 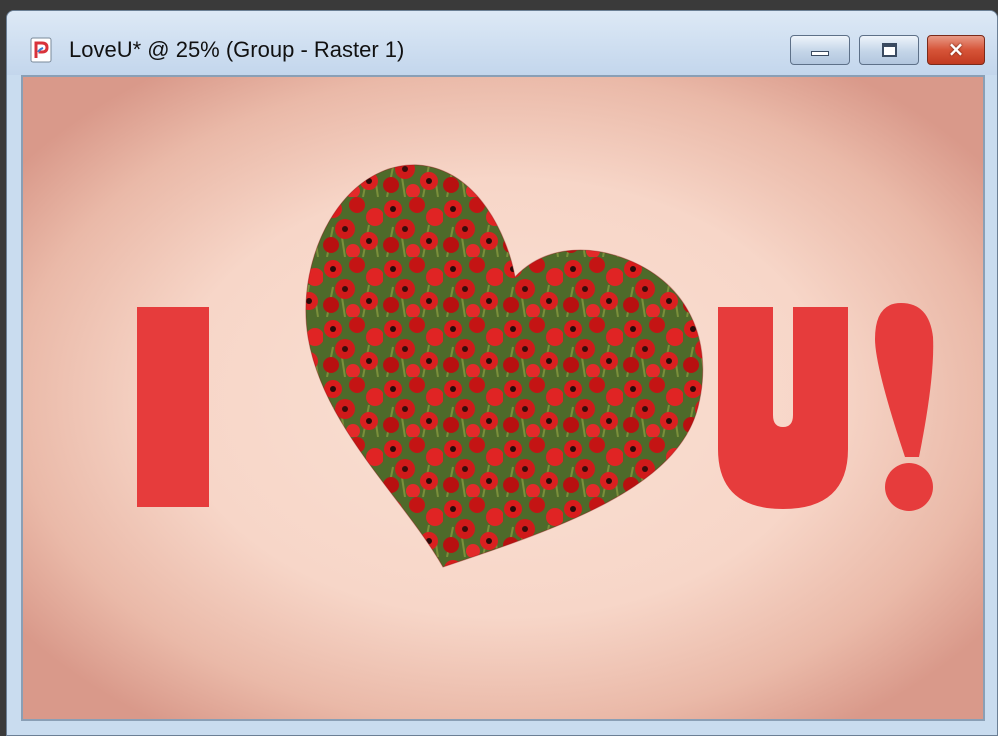 I want to click on letter-i-shape, so click(x=173, y=407).